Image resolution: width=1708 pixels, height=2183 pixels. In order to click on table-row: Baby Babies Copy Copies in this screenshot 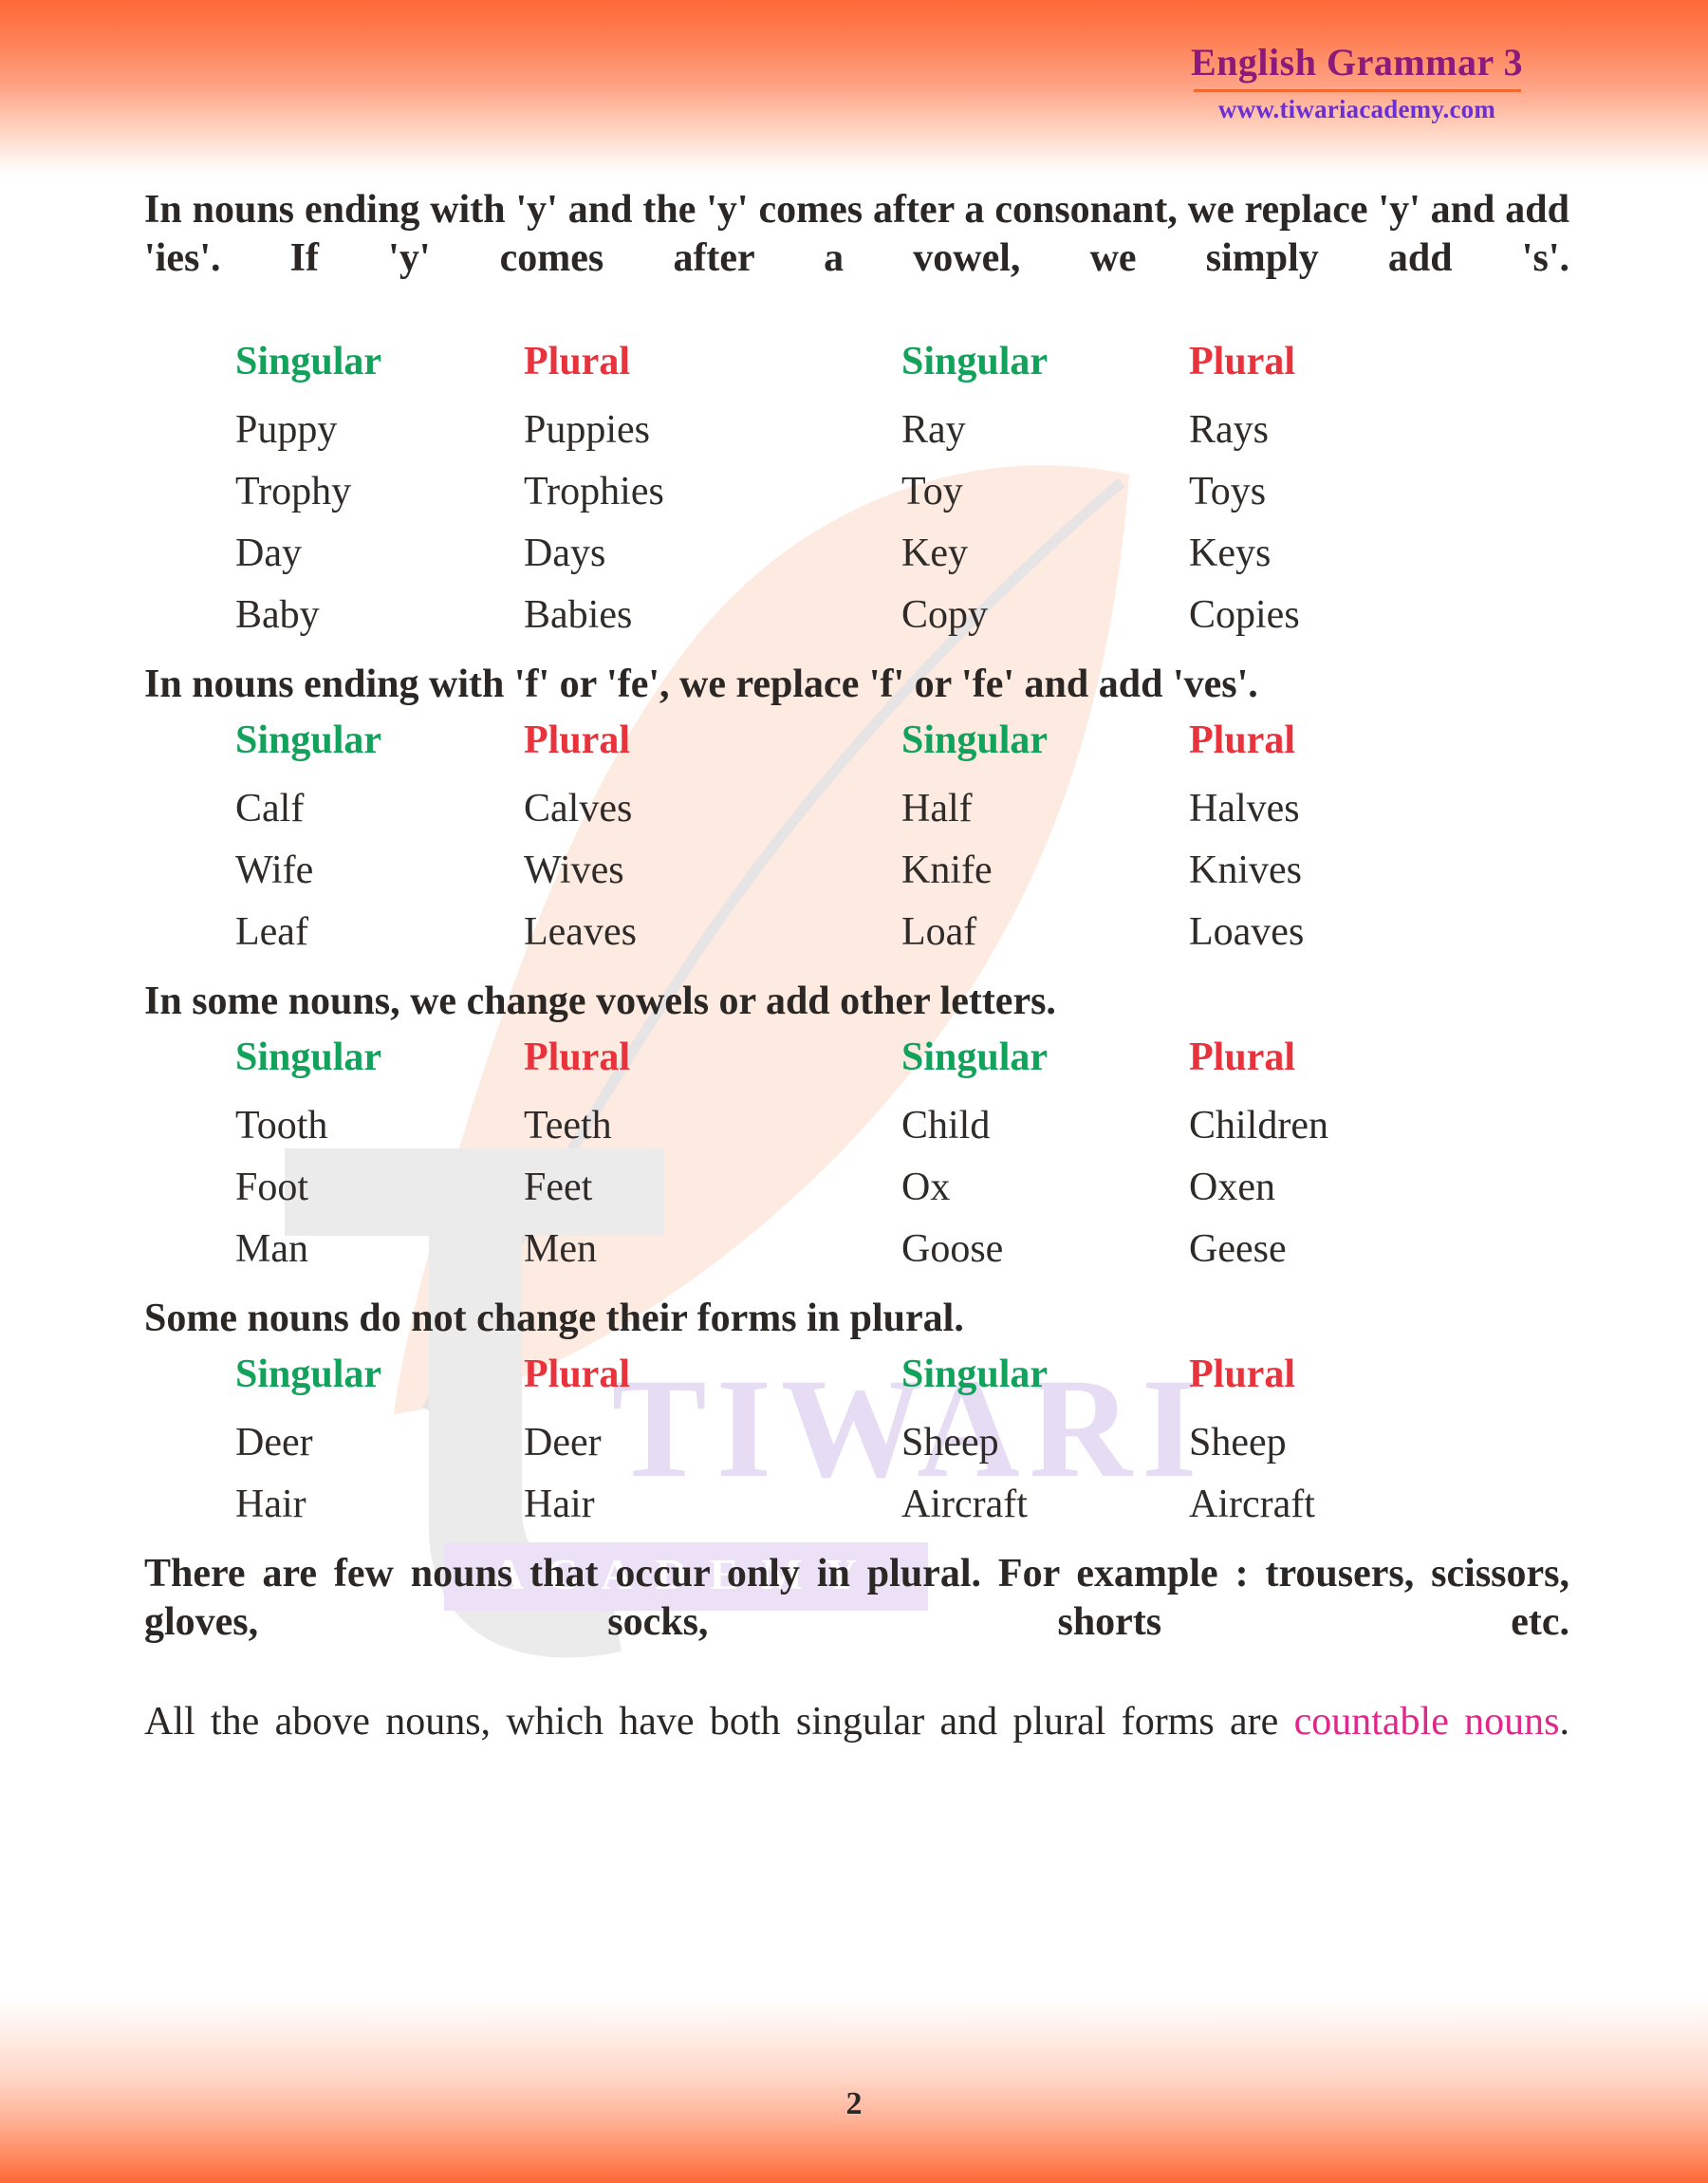, I will do `click(857, 624)`.